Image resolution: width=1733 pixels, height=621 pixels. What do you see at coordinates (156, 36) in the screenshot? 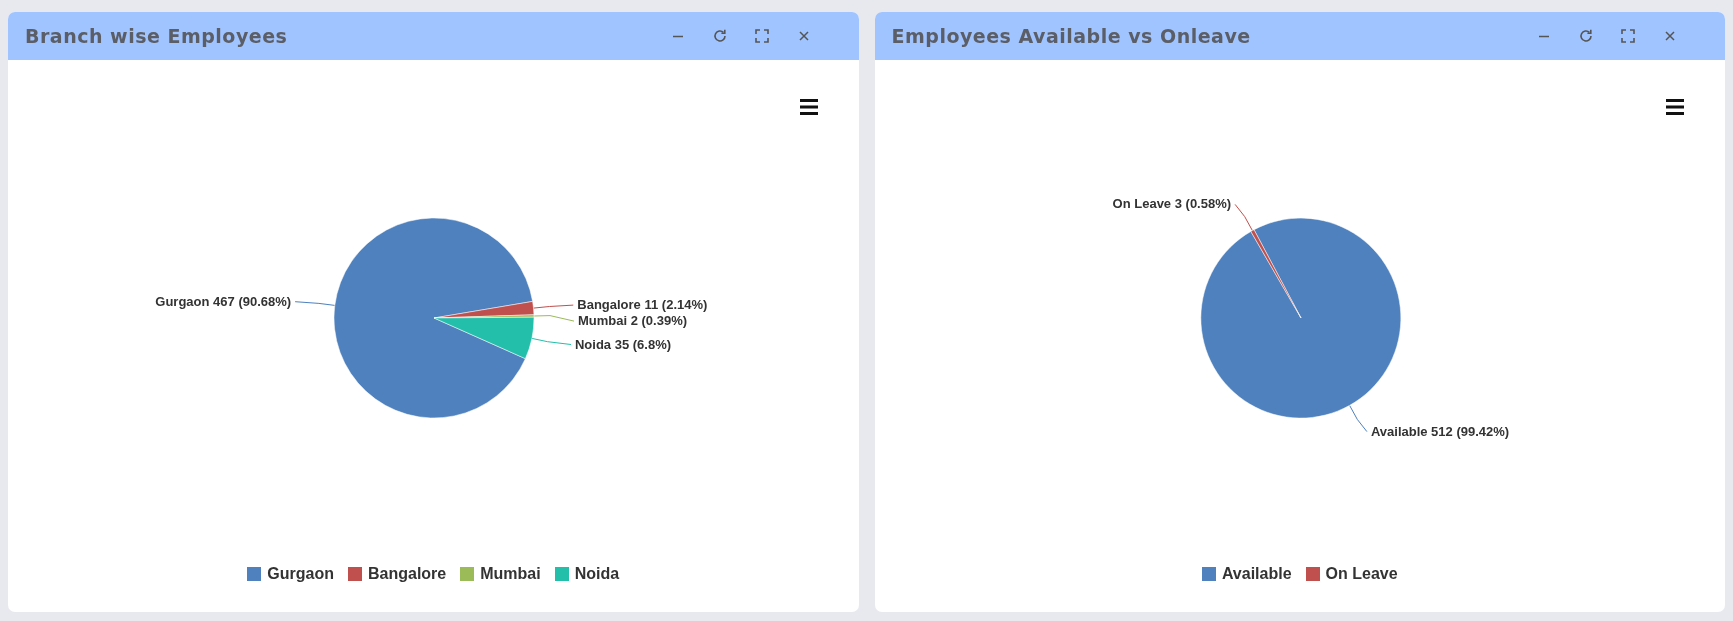
I see `panel-title: Branch wise Employees` at bounding box center [156, 36].